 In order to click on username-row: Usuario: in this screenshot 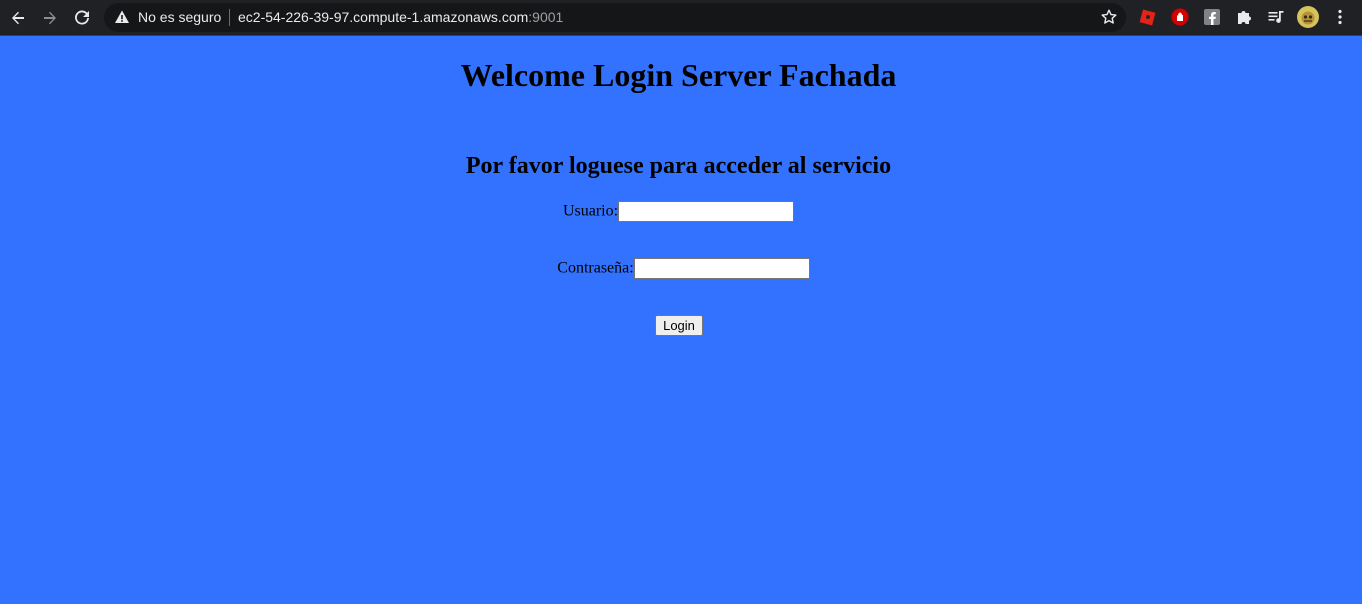, I will do `click(678, 211)`.